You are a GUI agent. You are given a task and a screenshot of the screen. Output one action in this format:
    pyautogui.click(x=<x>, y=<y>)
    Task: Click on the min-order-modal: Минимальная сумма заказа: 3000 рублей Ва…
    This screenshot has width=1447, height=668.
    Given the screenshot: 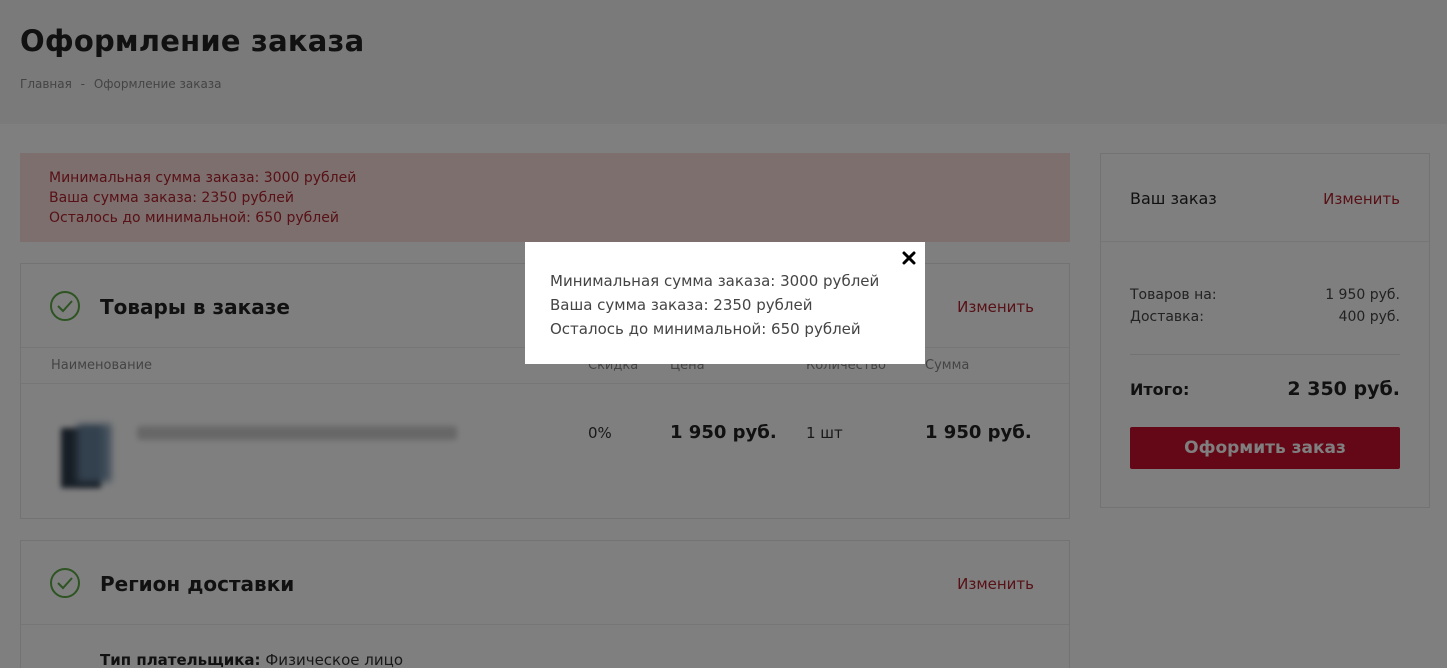 What is the action you would take?
    pyautogui.click(x=725, y=303)
    